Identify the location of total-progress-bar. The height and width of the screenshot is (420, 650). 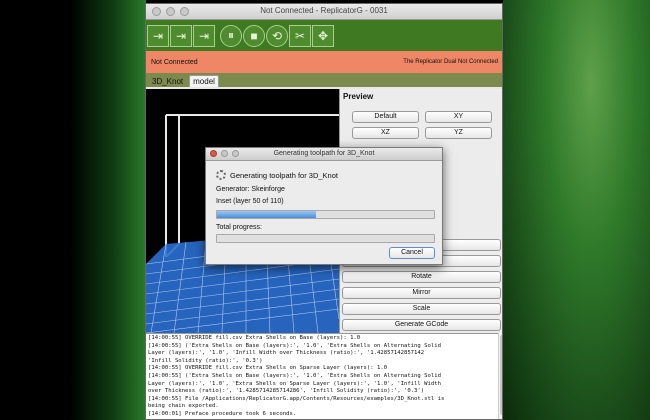
(325, 238).